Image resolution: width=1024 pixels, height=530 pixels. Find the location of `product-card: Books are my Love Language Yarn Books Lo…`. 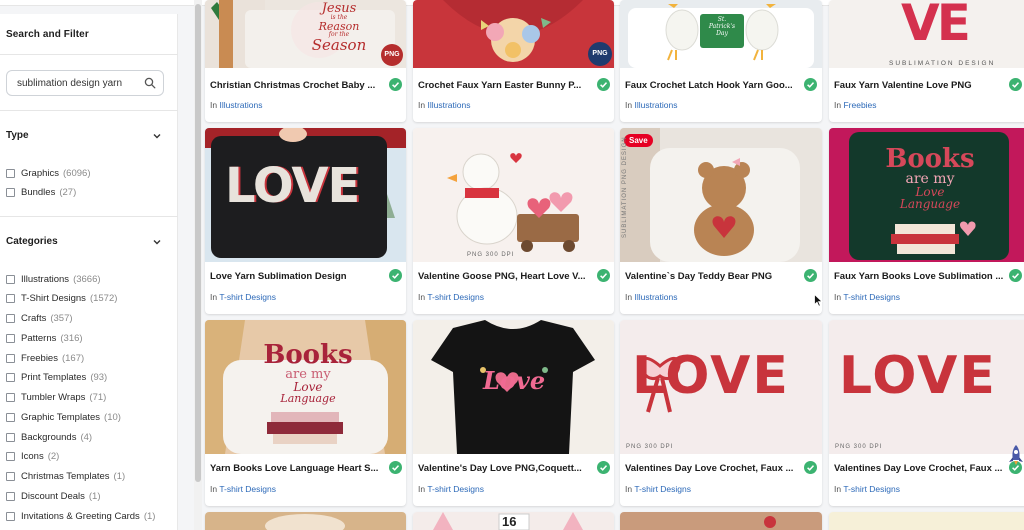

product-card: Books are my Love Language Yarn Books Lo… is located at coordinates (305, 413).